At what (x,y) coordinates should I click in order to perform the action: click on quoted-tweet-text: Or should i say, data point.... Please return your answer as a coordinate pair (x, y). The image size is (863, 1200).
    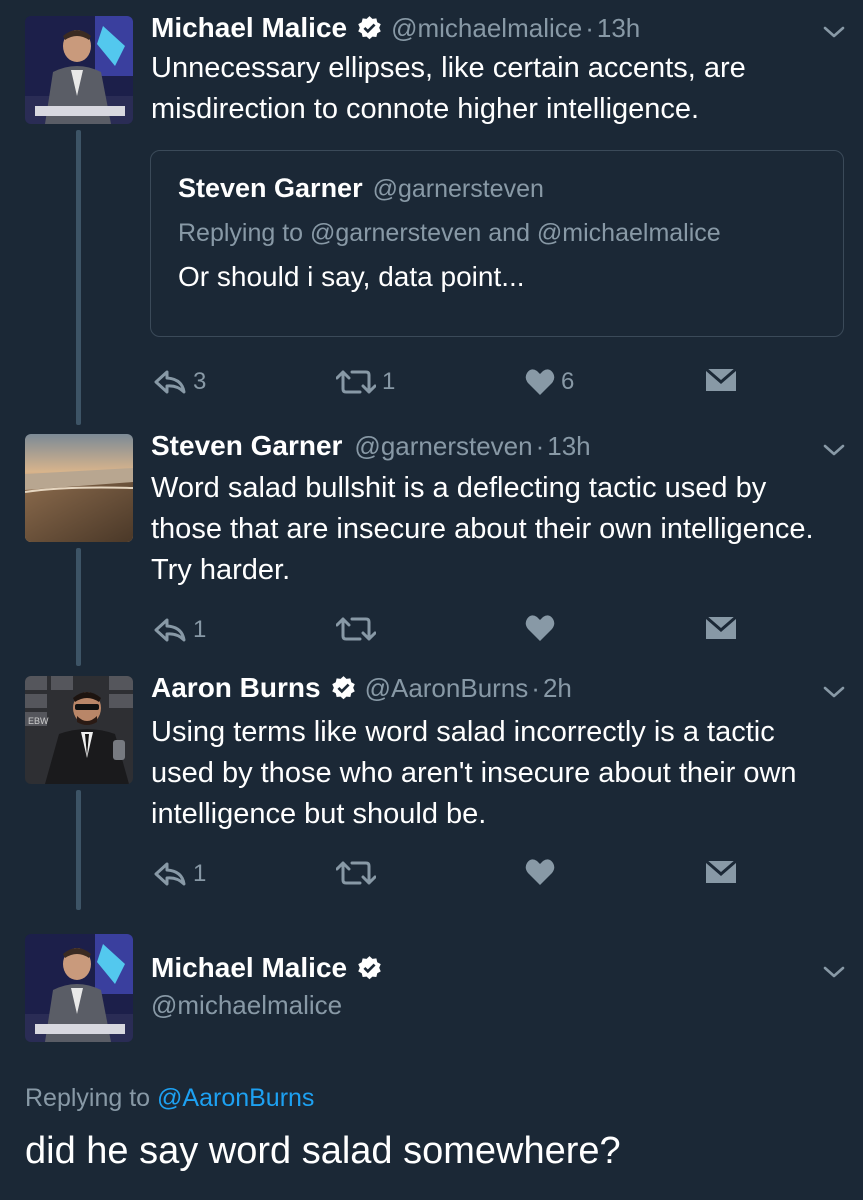
    Looking at the image, I should click on (351, 276).